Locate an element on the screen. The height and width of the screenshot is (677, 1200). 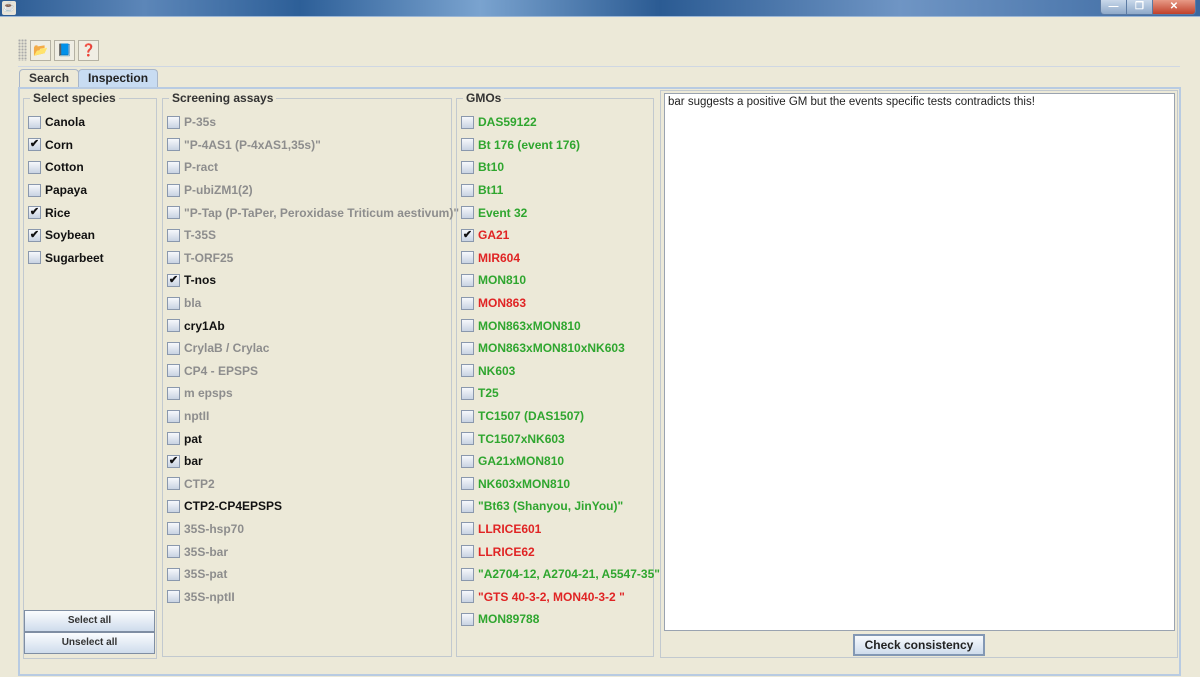
gmo-item: Bt11 is located at coordinates (560, 190).